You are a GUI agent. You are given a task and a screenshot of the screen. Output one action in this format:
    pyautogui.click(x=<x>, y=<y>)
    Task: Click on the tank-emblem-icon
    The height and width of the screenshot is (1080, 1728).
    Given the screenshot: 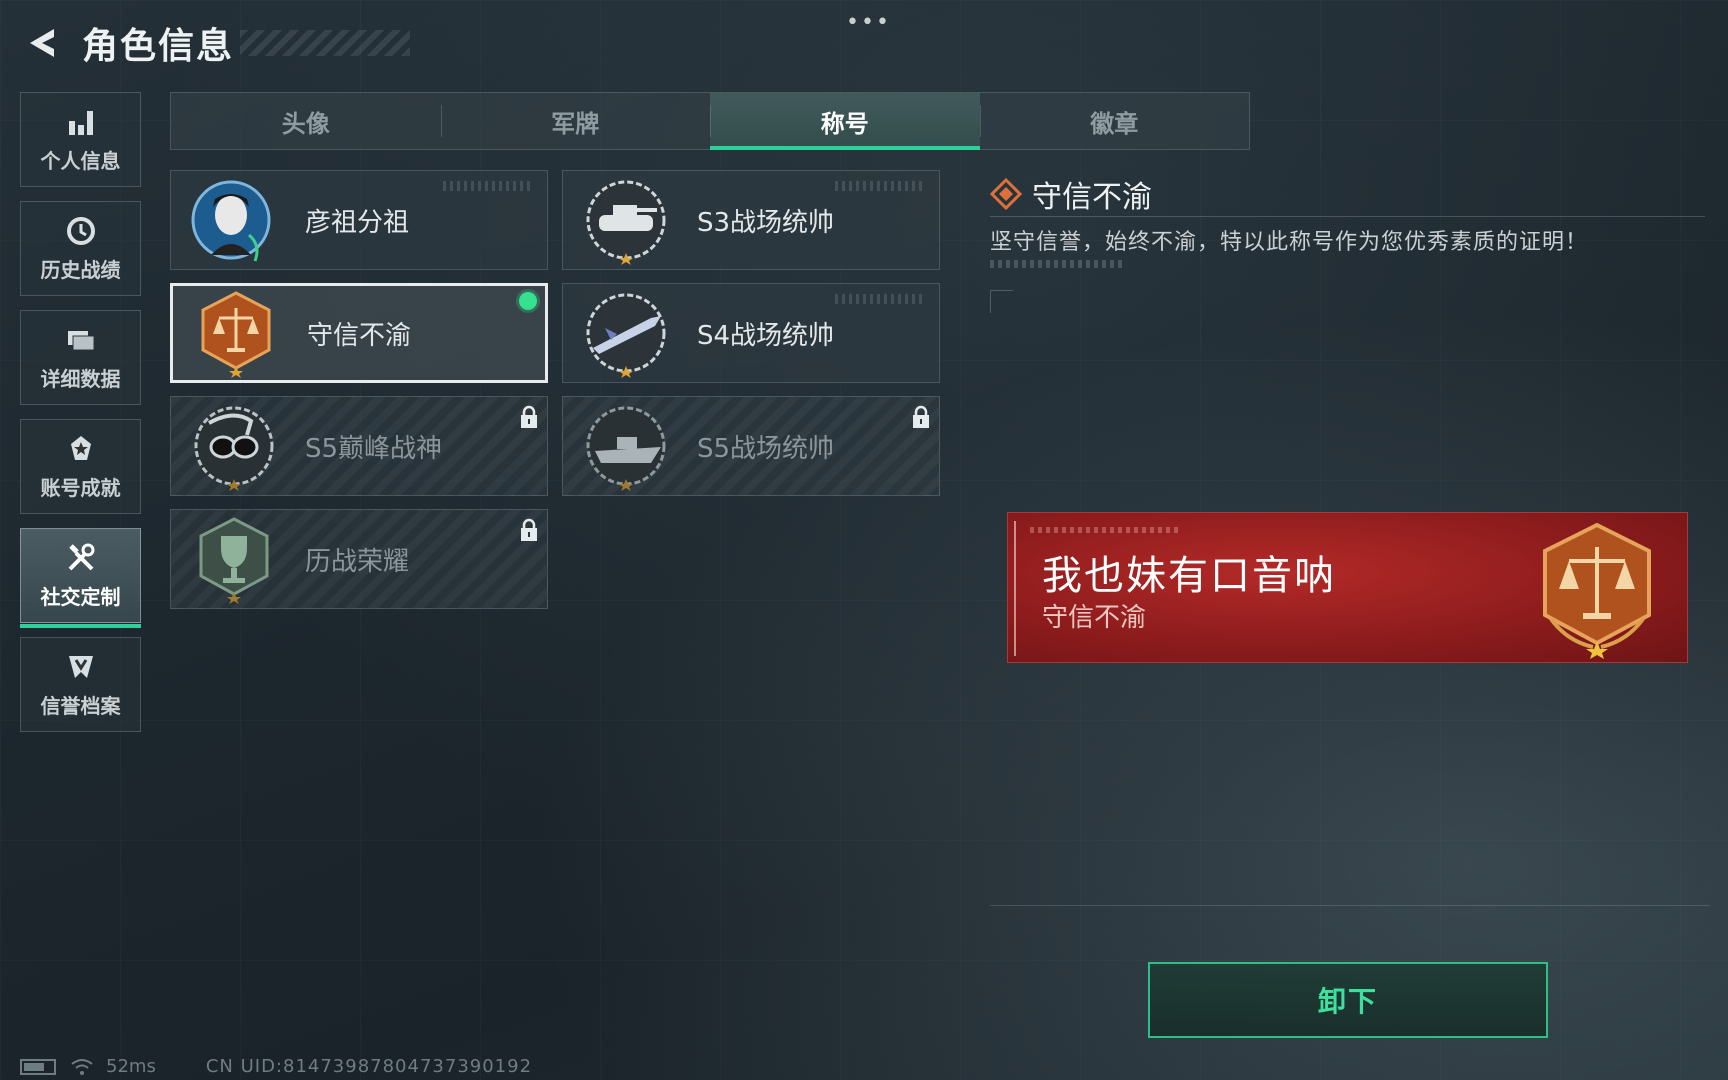 What is the action you would take?
    pyautogui.click(x=626, y=222)
    